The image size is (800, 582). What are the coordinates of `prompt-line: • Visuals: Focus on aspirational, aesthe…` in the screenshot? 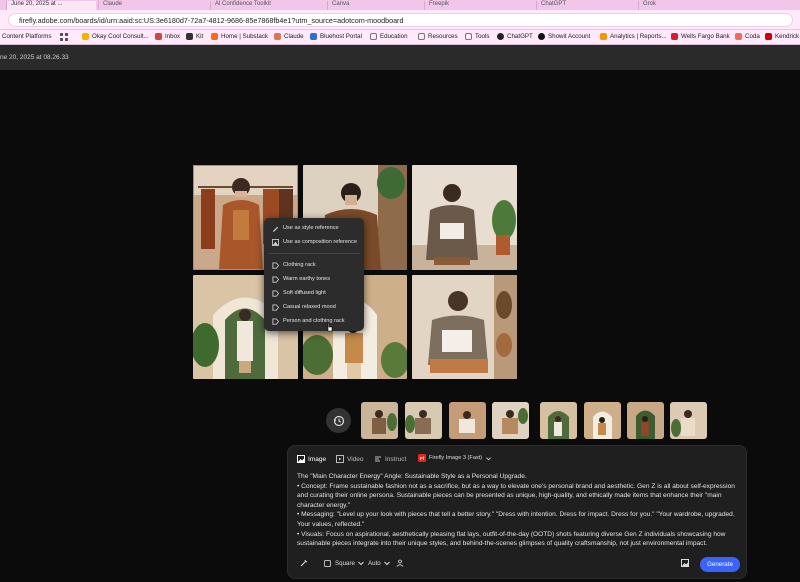 It's located at (511, 539).